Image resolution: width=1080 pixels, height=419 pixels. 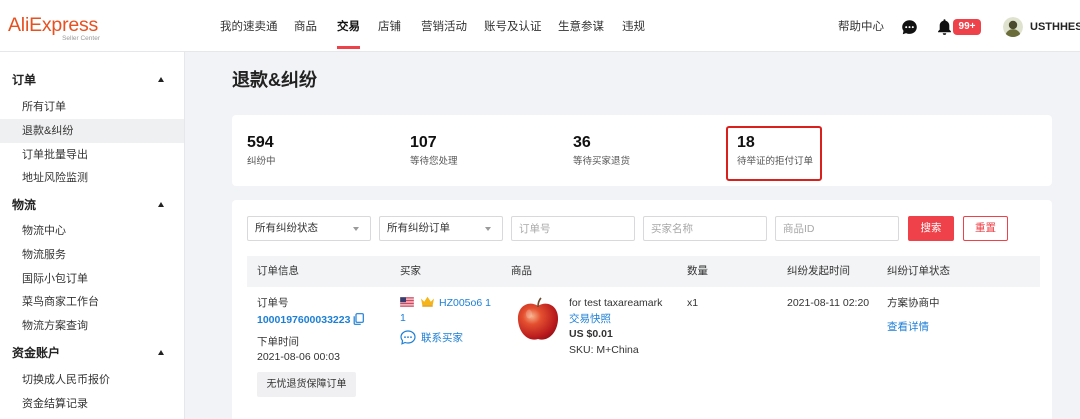 What do you see at coordinates (705, 228) in the screenshot?
I see `buyer-name-input` at bounding box center [705, 228].